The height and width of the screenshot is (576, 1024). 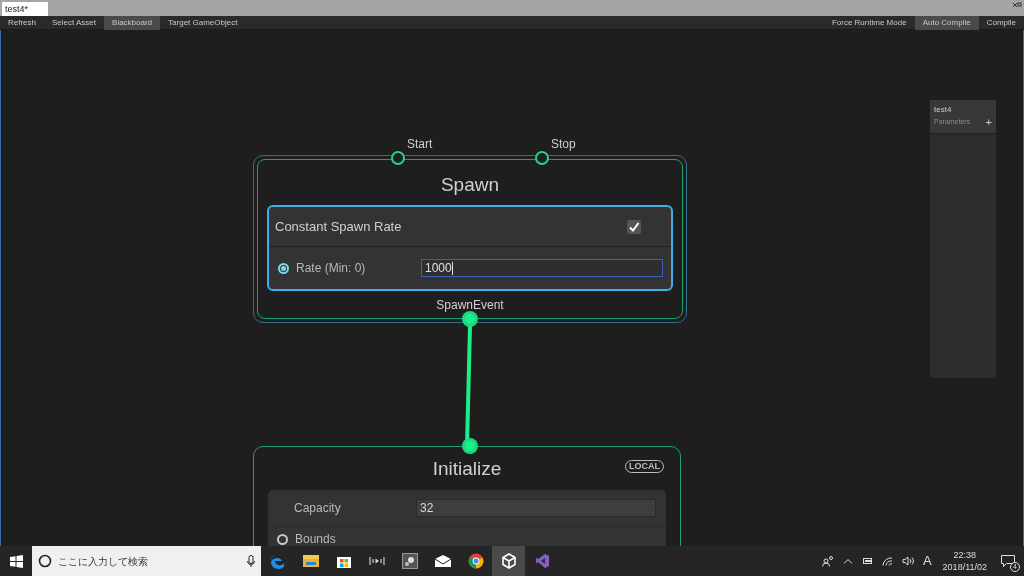 I want to click on ime-indicator: A, so click(x=927, y=561).